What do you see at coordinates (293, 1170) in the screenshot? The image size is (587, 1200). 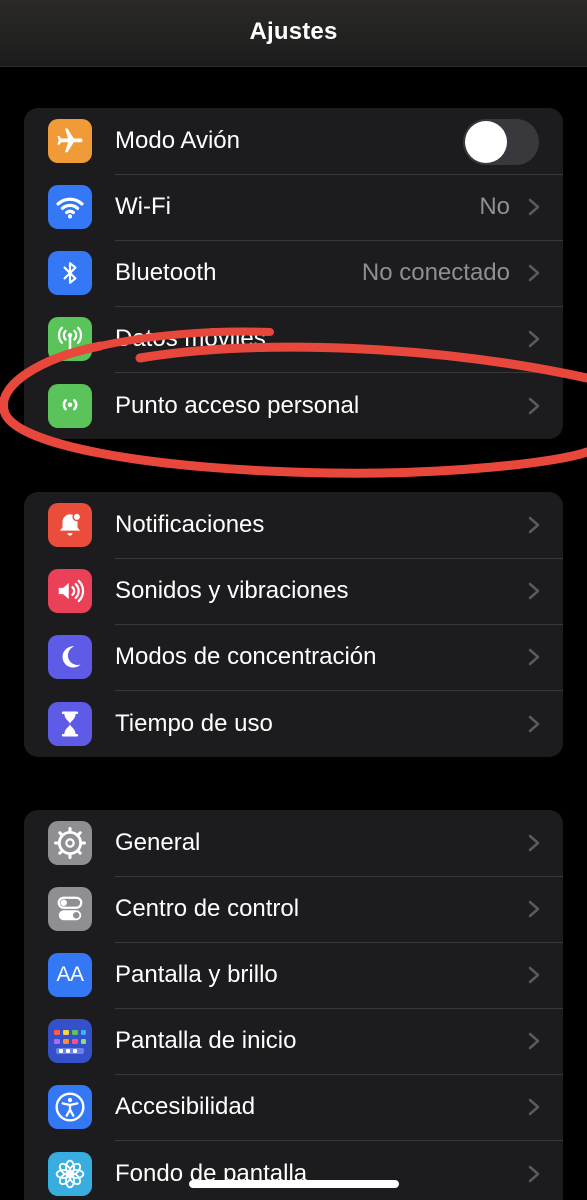 I see `settings-row-wallpaper: Fondo de pantalla` at bounding box center [293, 1170].